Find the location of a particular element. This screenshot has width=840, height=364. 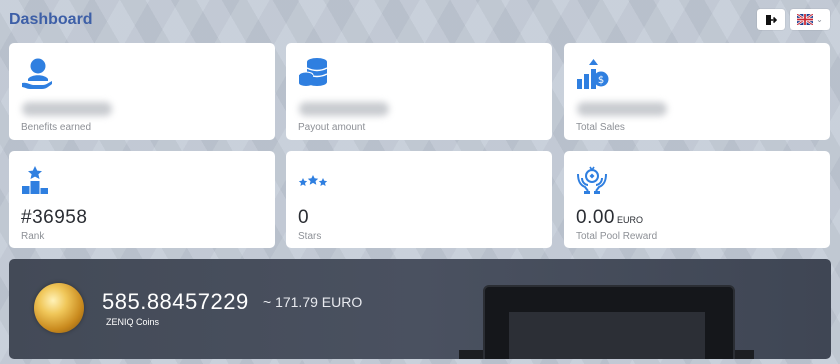

logout-button is located at coordinates (771, 19).